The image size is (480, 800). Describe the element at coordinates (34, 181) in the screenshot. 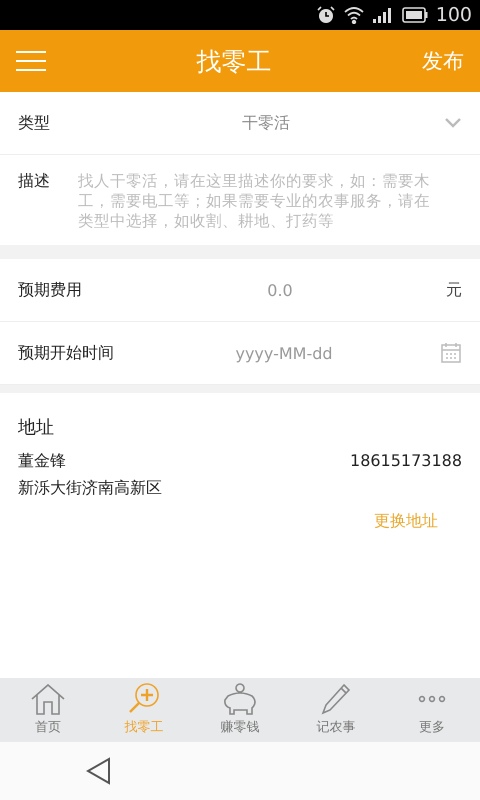

I see `field-label: 描述` at that location.